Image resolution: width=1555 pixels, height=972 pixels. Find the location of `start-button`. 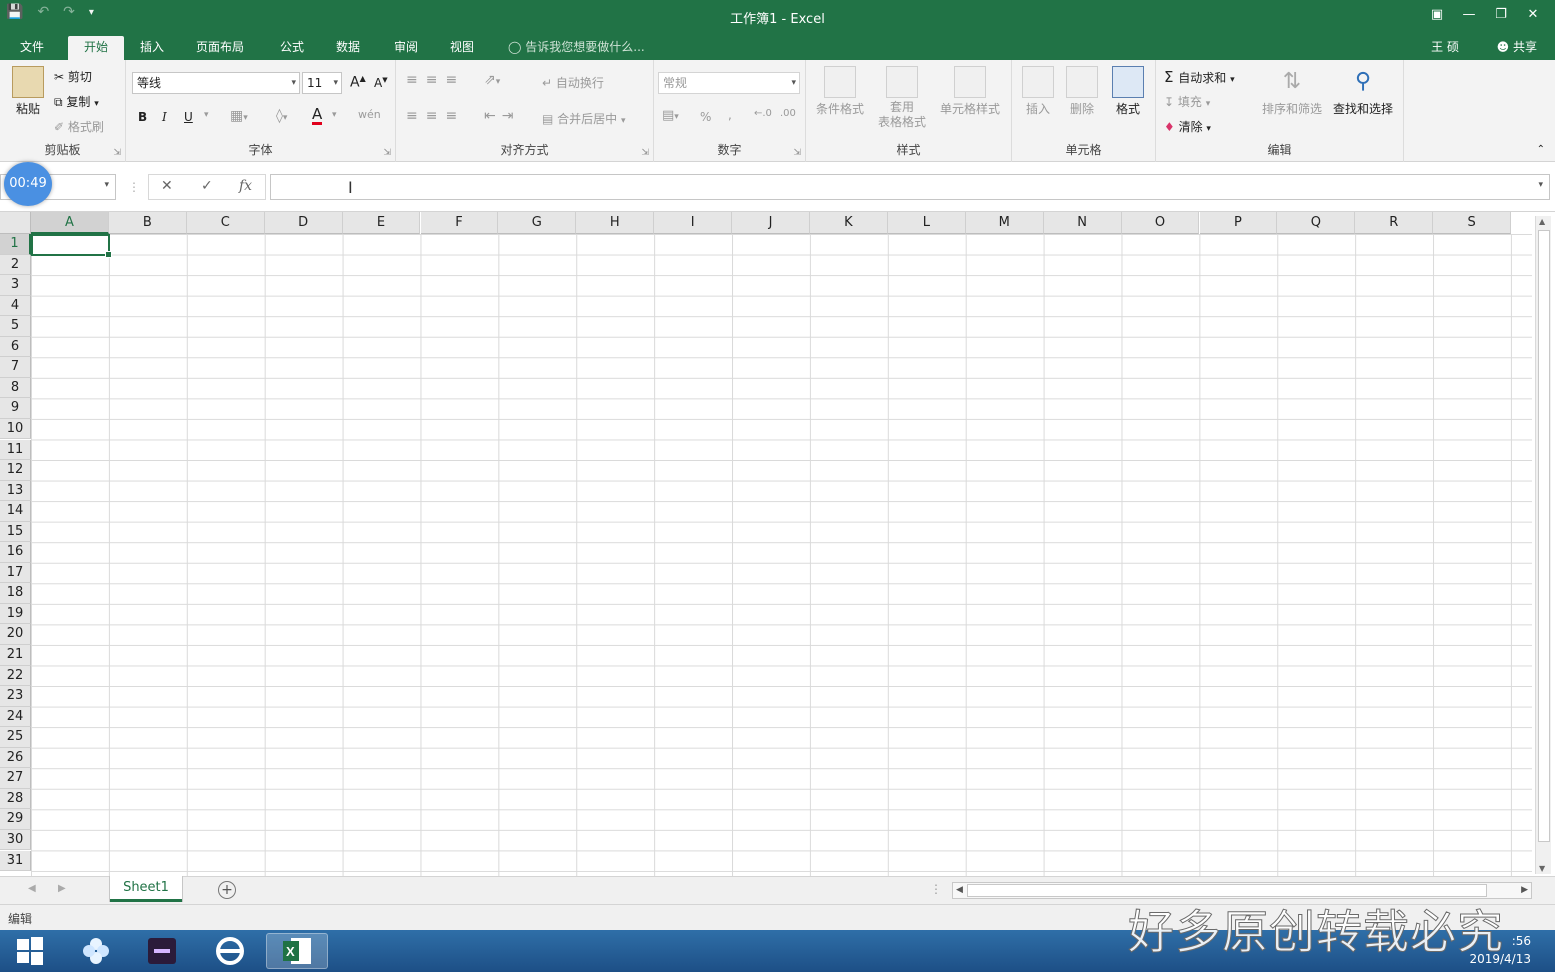

start-button is located at coordinates (30, 951).